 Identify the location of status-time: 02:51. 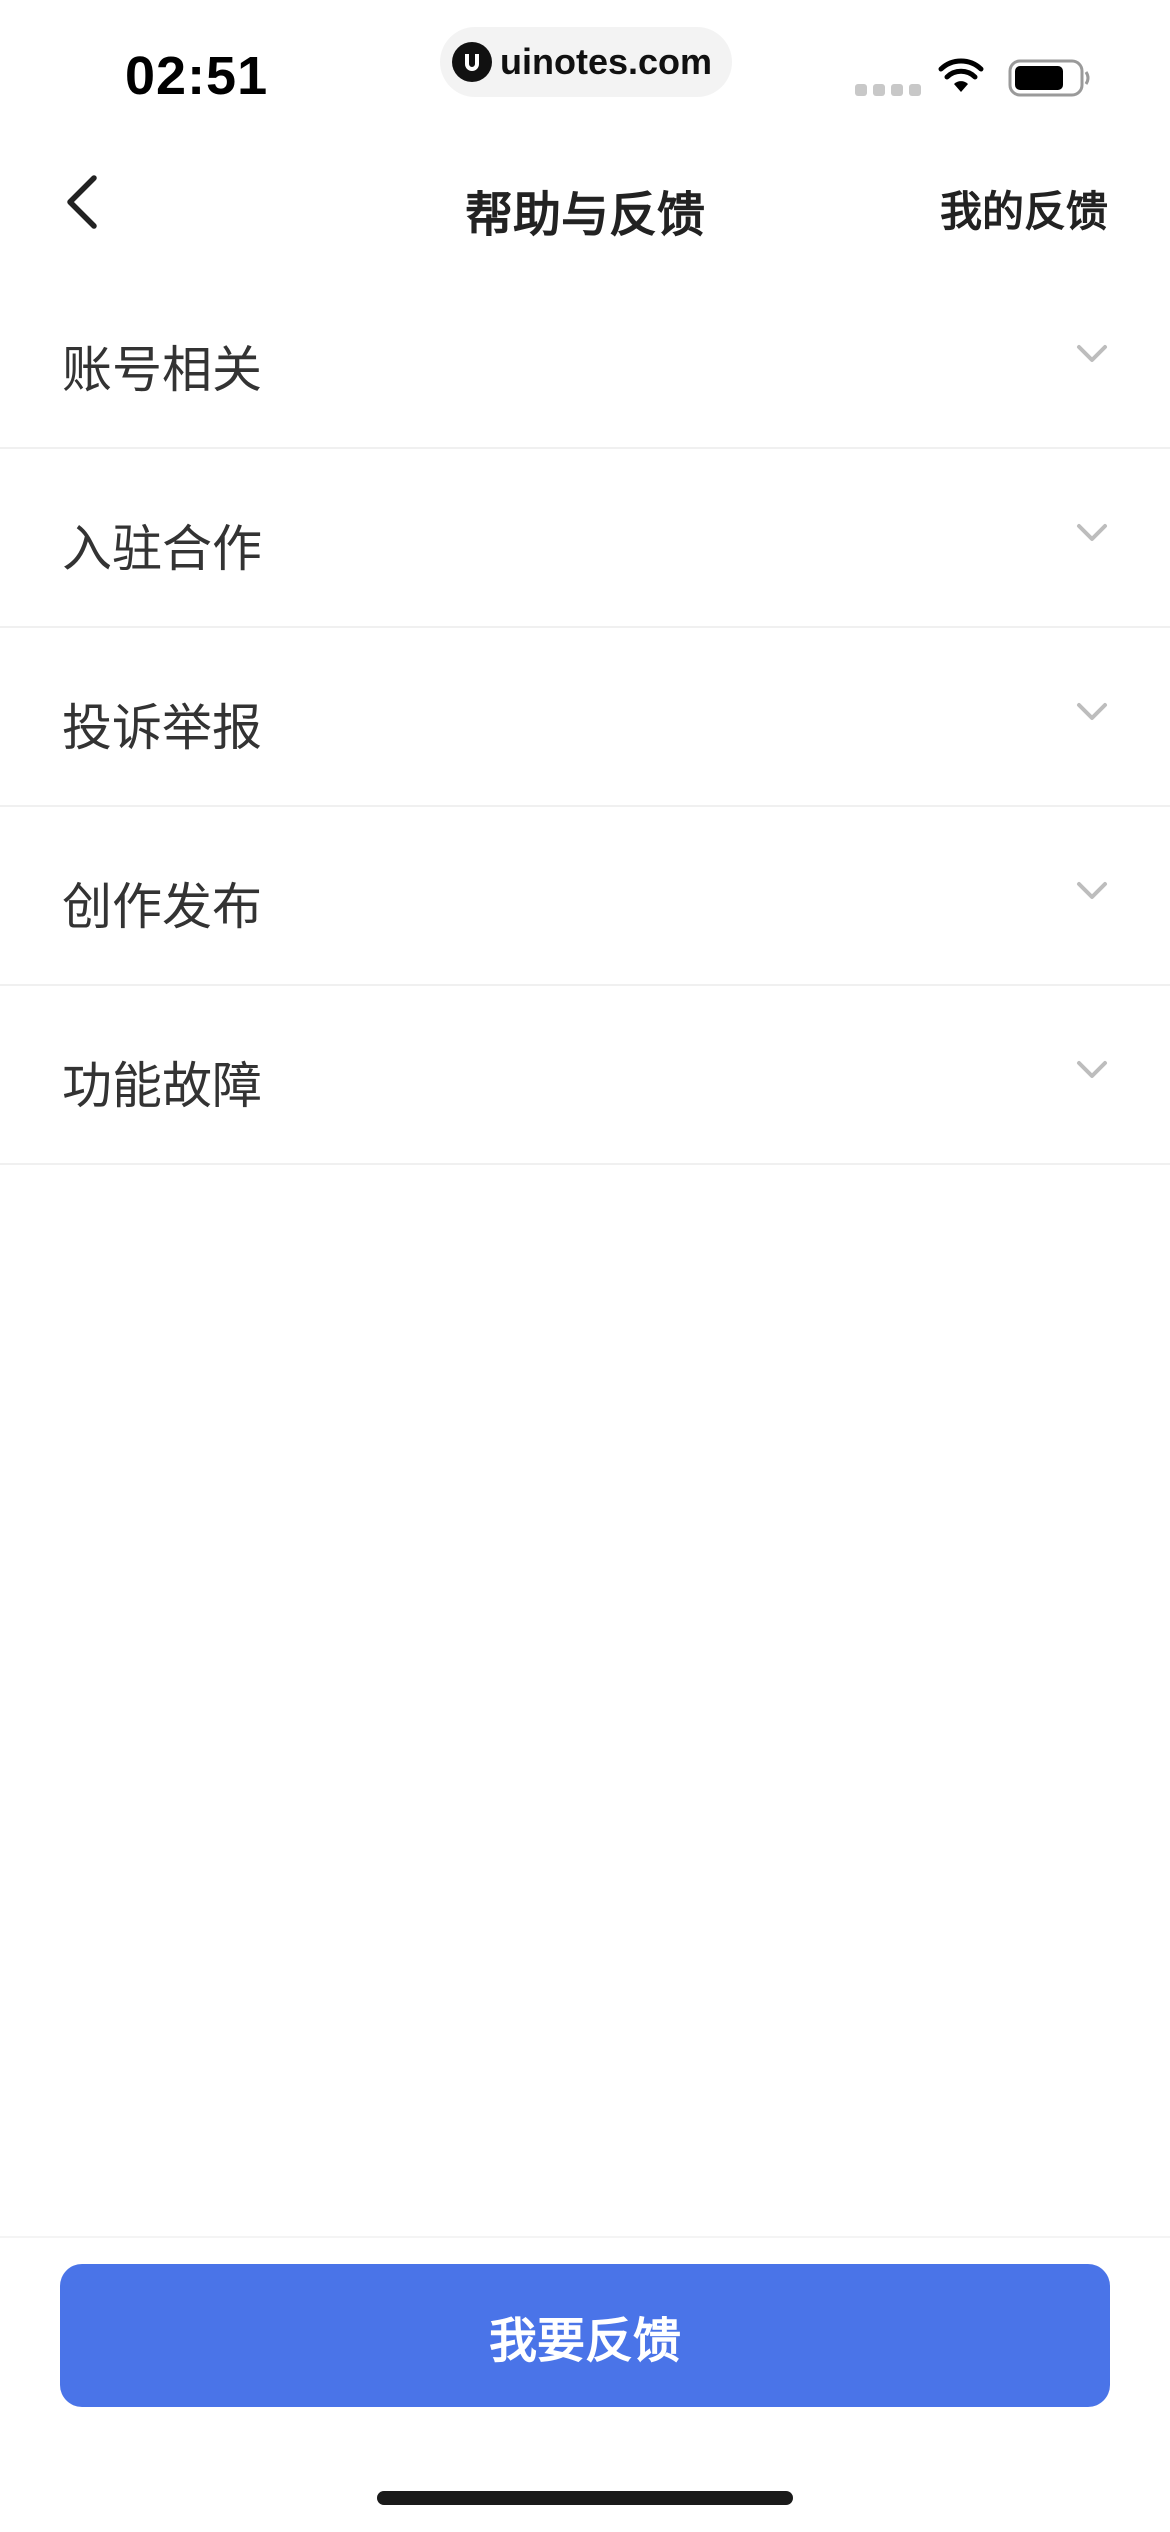
(197, 76).